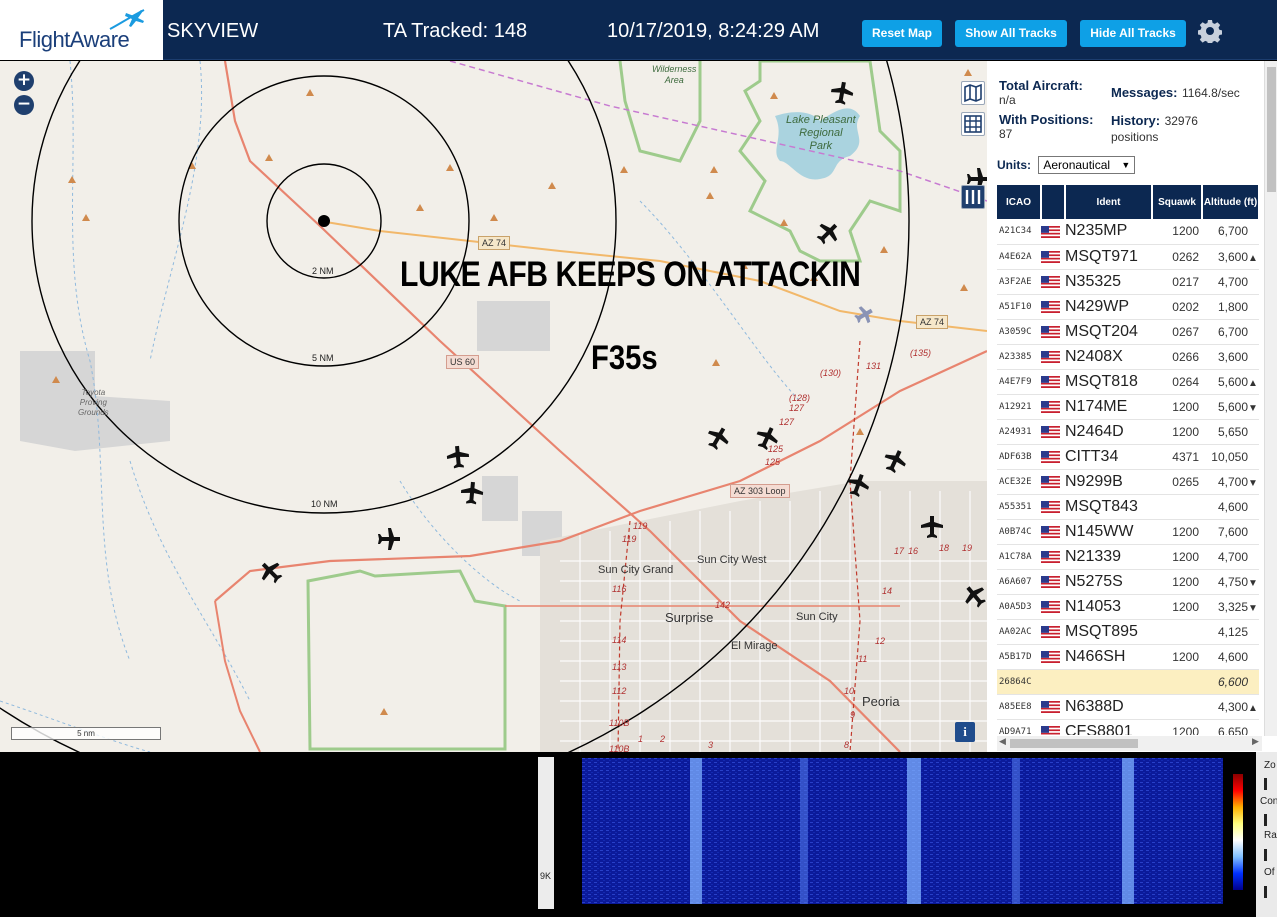  What do you see at coordinates (847, 745) in the screenshot?
I see `route-label: 8` at bounding box center [847, 745].